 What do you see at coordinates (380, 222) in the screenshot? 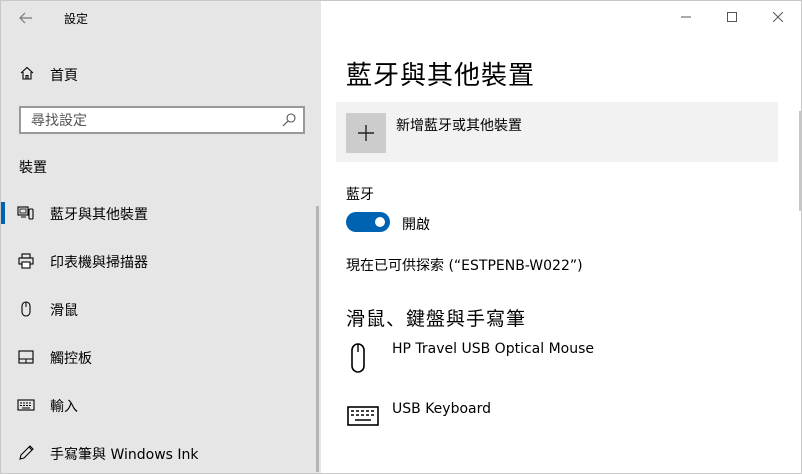
I see `toggle-knob` at bounding box center [380, 222].